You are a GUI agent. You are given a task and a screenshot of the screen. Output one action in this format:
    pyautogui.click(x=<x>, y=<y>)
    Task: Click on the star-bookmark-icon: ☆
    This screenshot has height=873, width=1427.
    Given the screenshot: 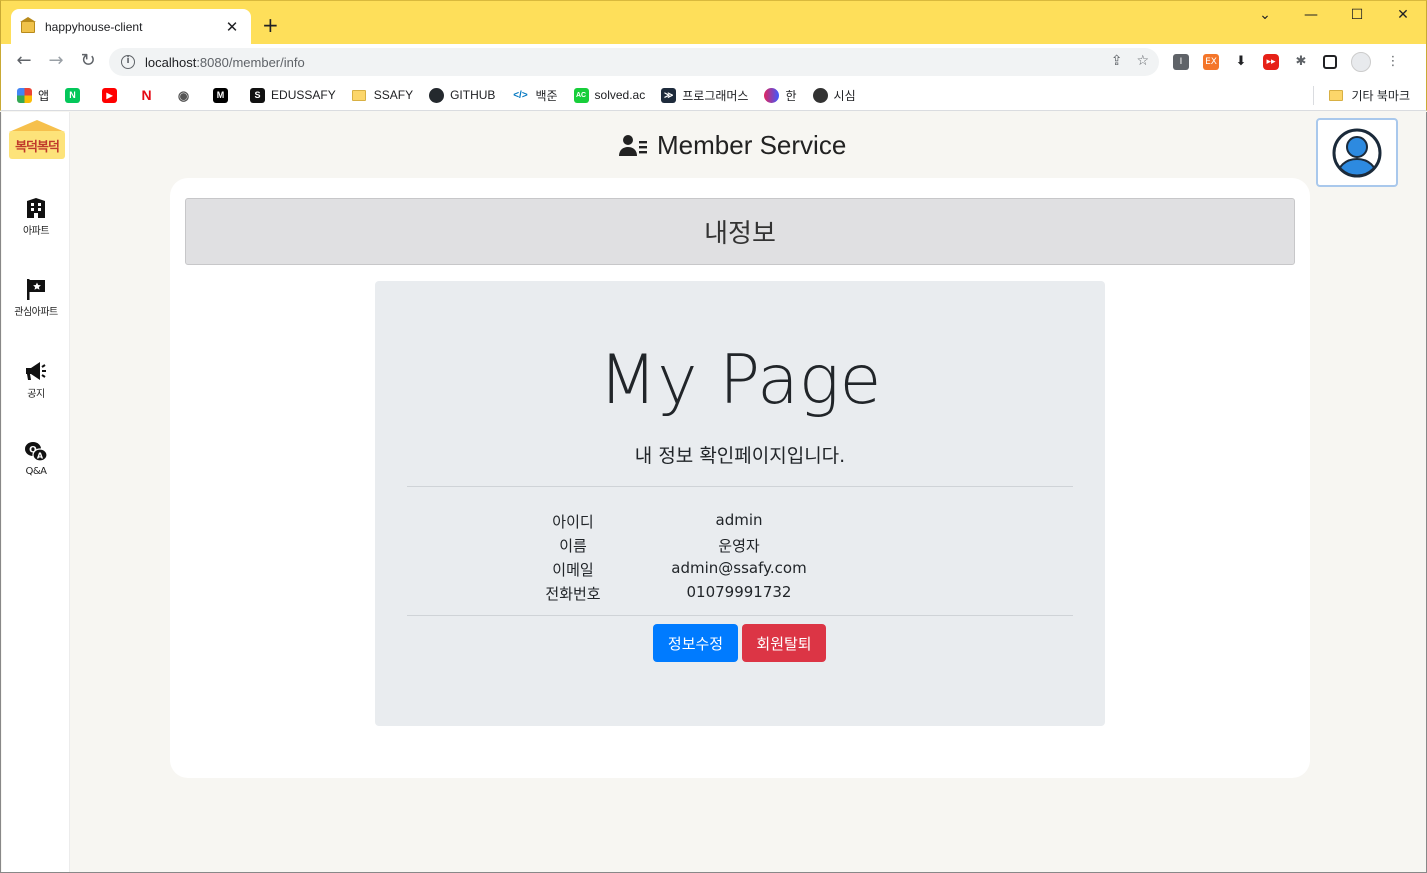 What is the action you would take?
    pyautogui.click(x=1142, y=61)
    